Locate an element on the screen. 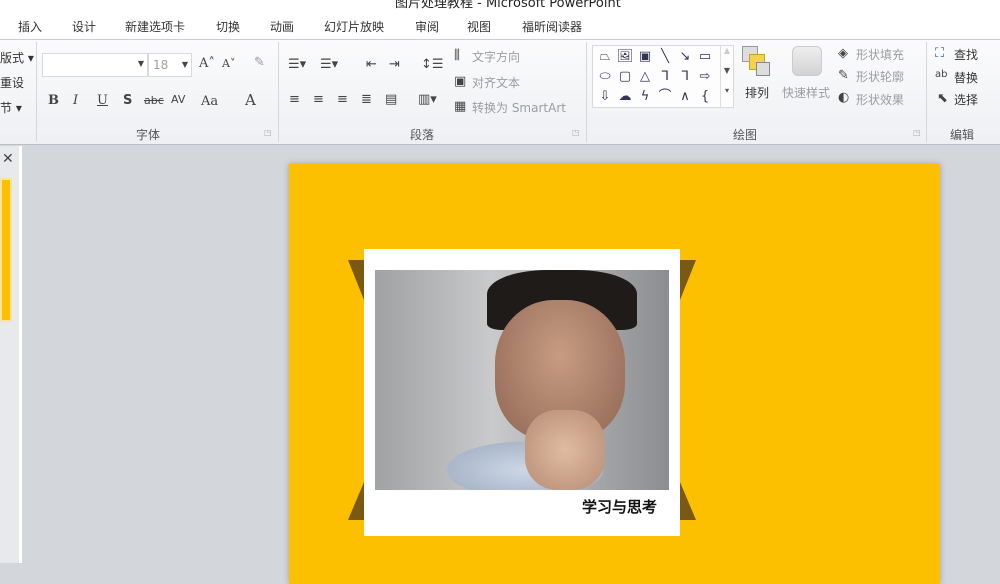 This screenshot has width=1000, height=584. photo-caption: 学习与思考 is located at coordinates (620, 507).